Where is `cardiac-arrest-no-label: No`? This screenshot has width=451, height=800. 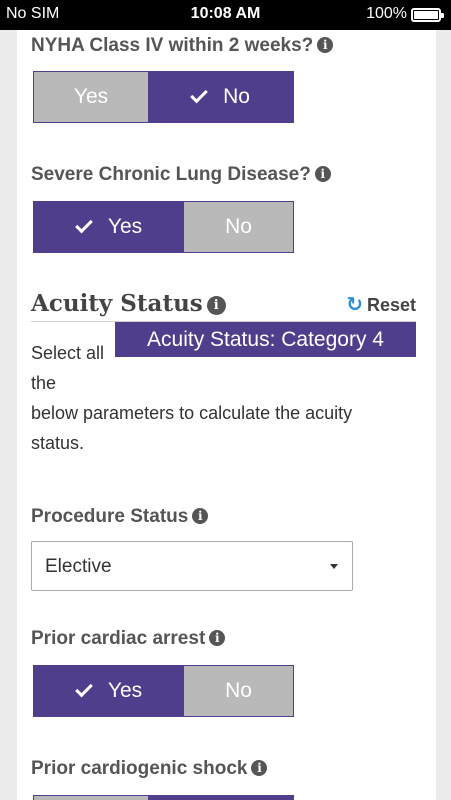
cardiac-arrest-no-label: No is located at coordinates (238, 690).